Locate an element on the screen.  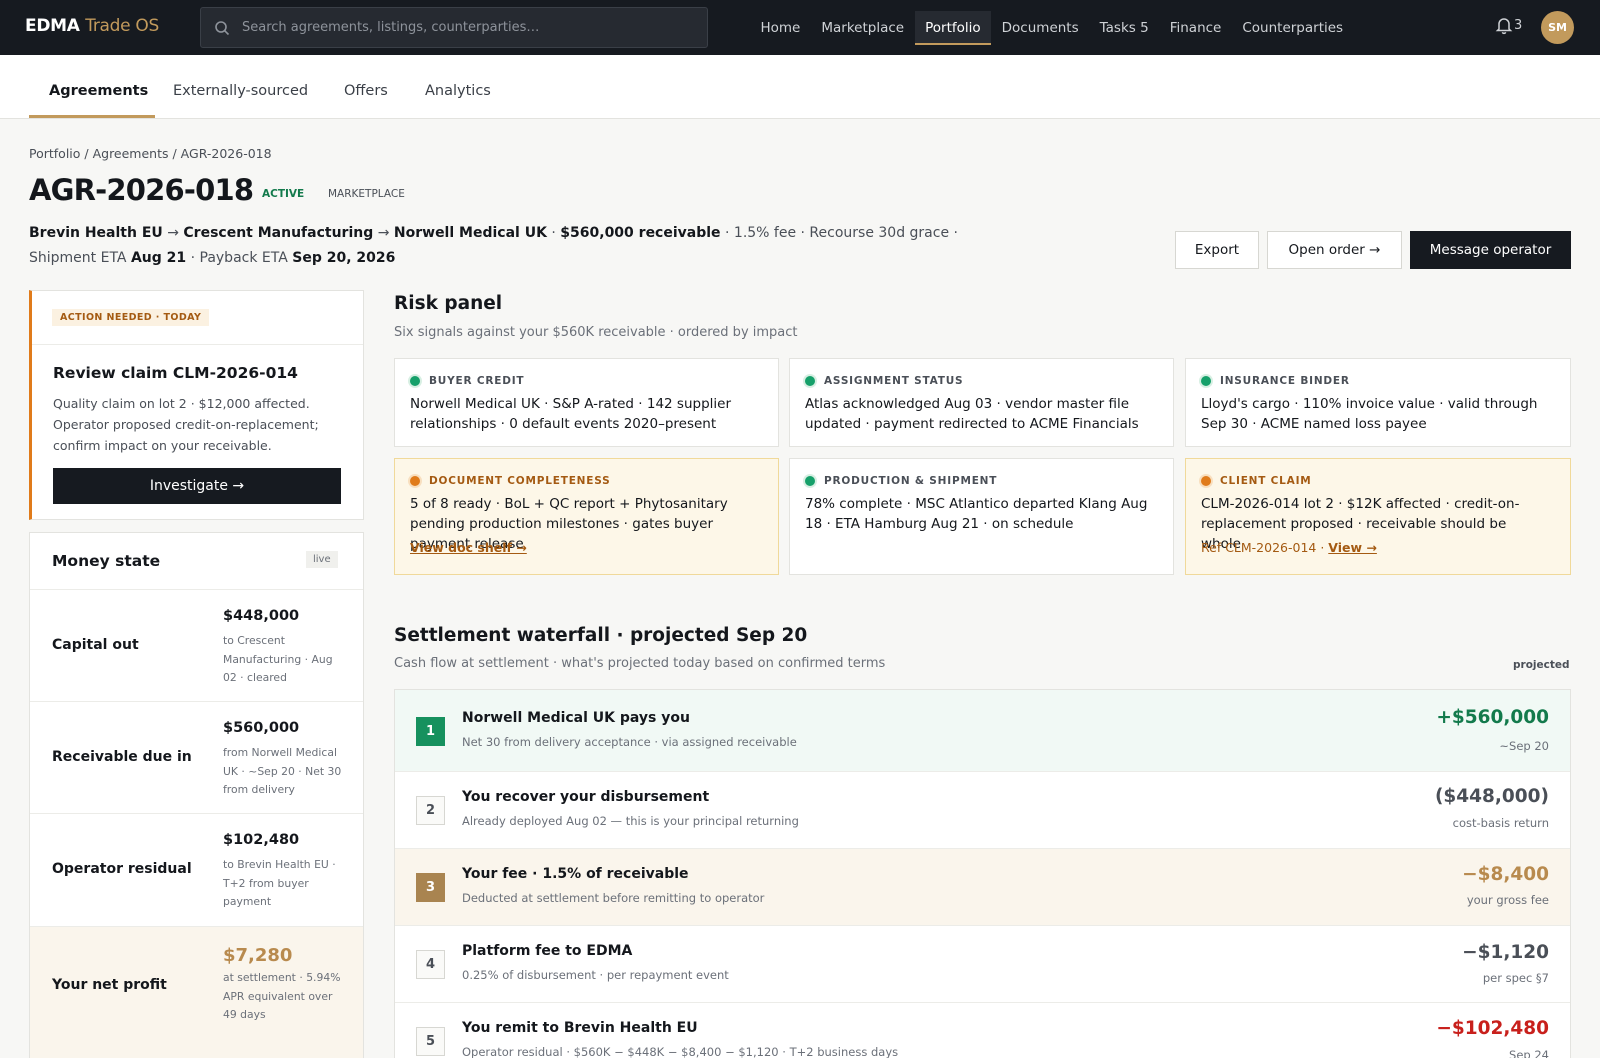
search-input is located at coordinates (462, 27).